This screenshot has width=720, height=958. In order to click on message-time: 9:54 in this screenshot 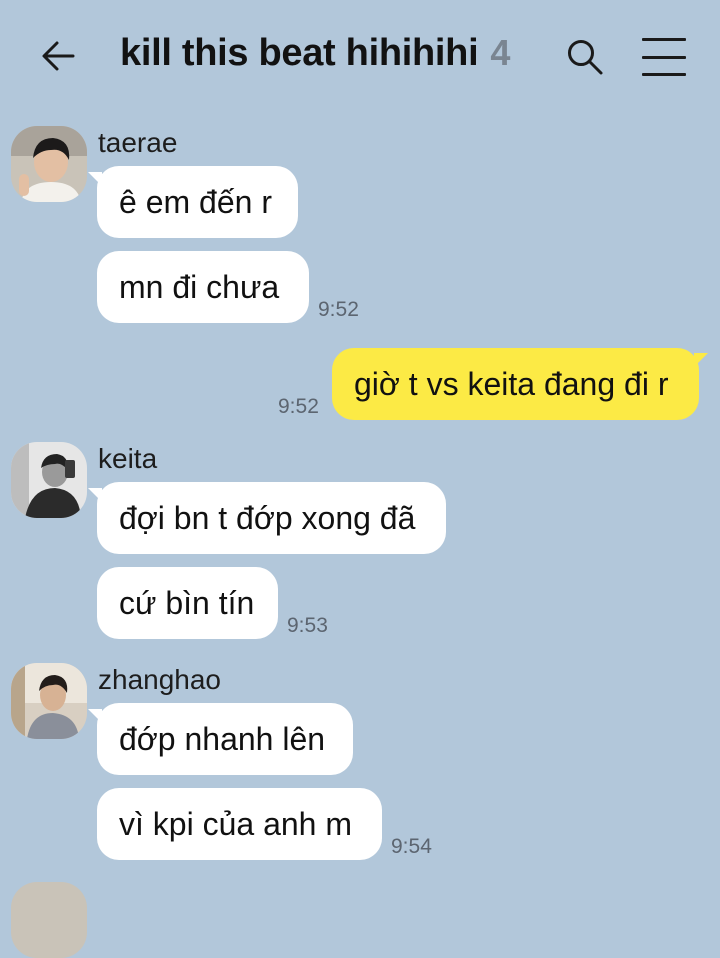, I will do `click(411, 846)`.